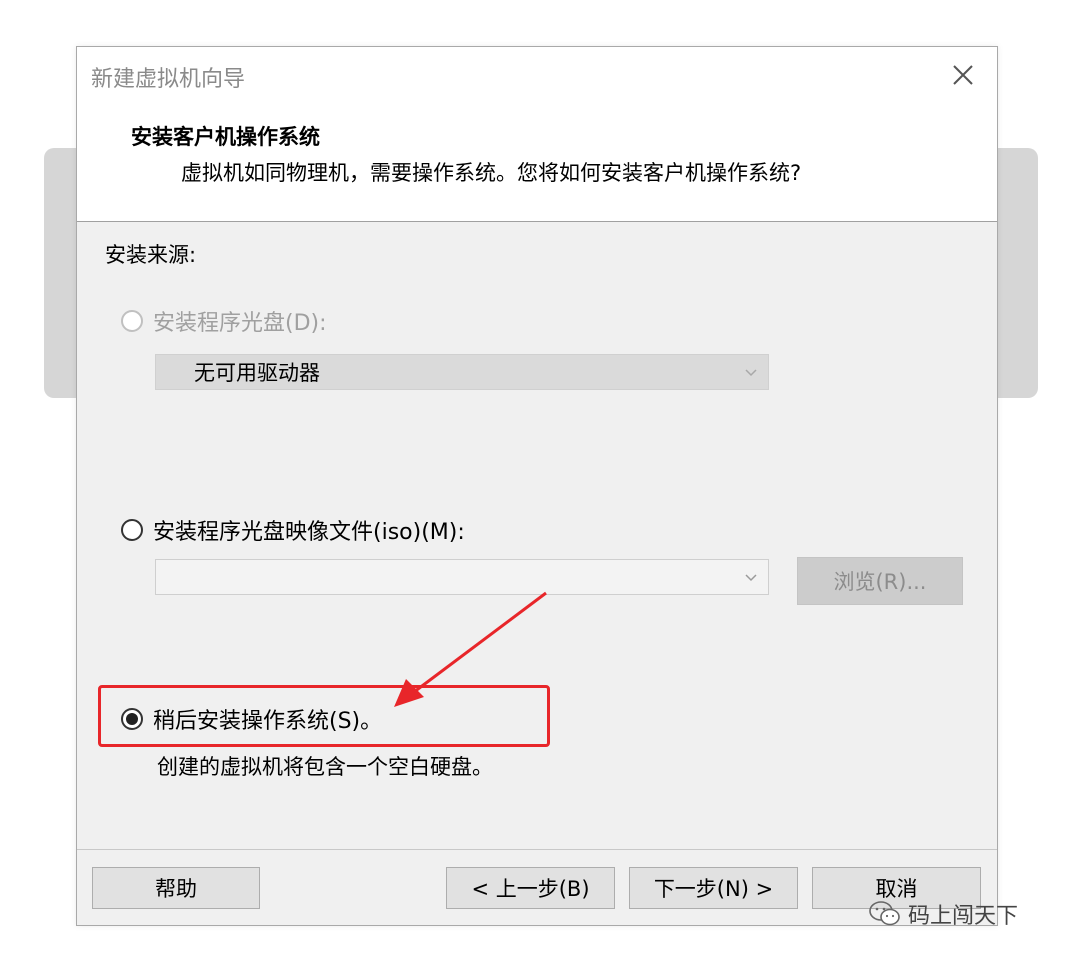 The height and width of the screenshot is (969, 1080). What do you see at coordinates (462, 372) in the screenshot?
I see `drive-select: 无可用驱动器` at bounding box center [462, 372].